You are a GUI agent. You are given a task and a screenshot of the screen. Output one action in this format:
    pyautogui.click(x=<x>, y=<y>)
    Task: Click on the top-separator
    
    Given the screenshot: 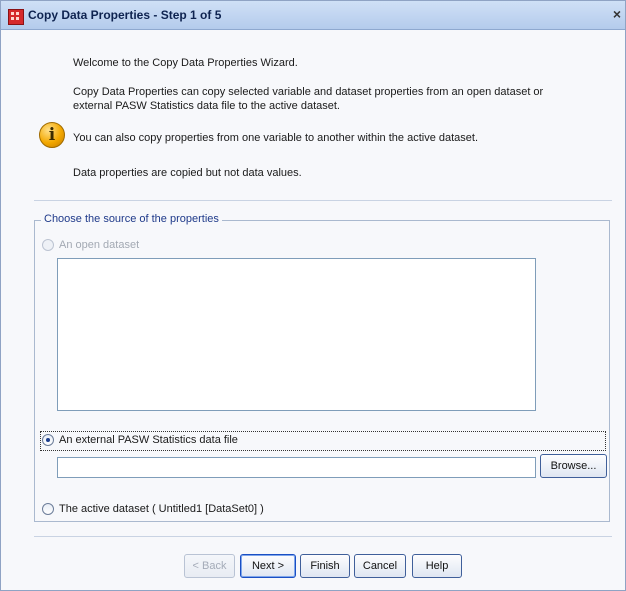 What is the action you would take?
    pyautogui.click(x=323, y=200)
    